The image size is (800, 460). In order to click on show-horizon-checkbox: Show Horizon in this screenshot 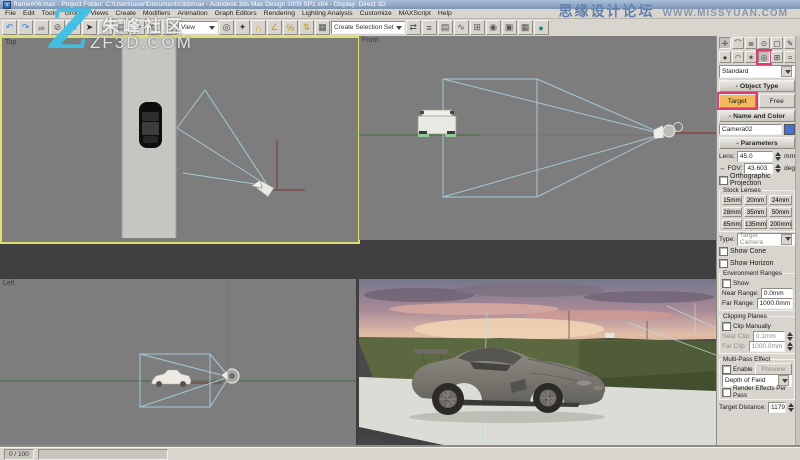, I will do `click(757, 263)`.